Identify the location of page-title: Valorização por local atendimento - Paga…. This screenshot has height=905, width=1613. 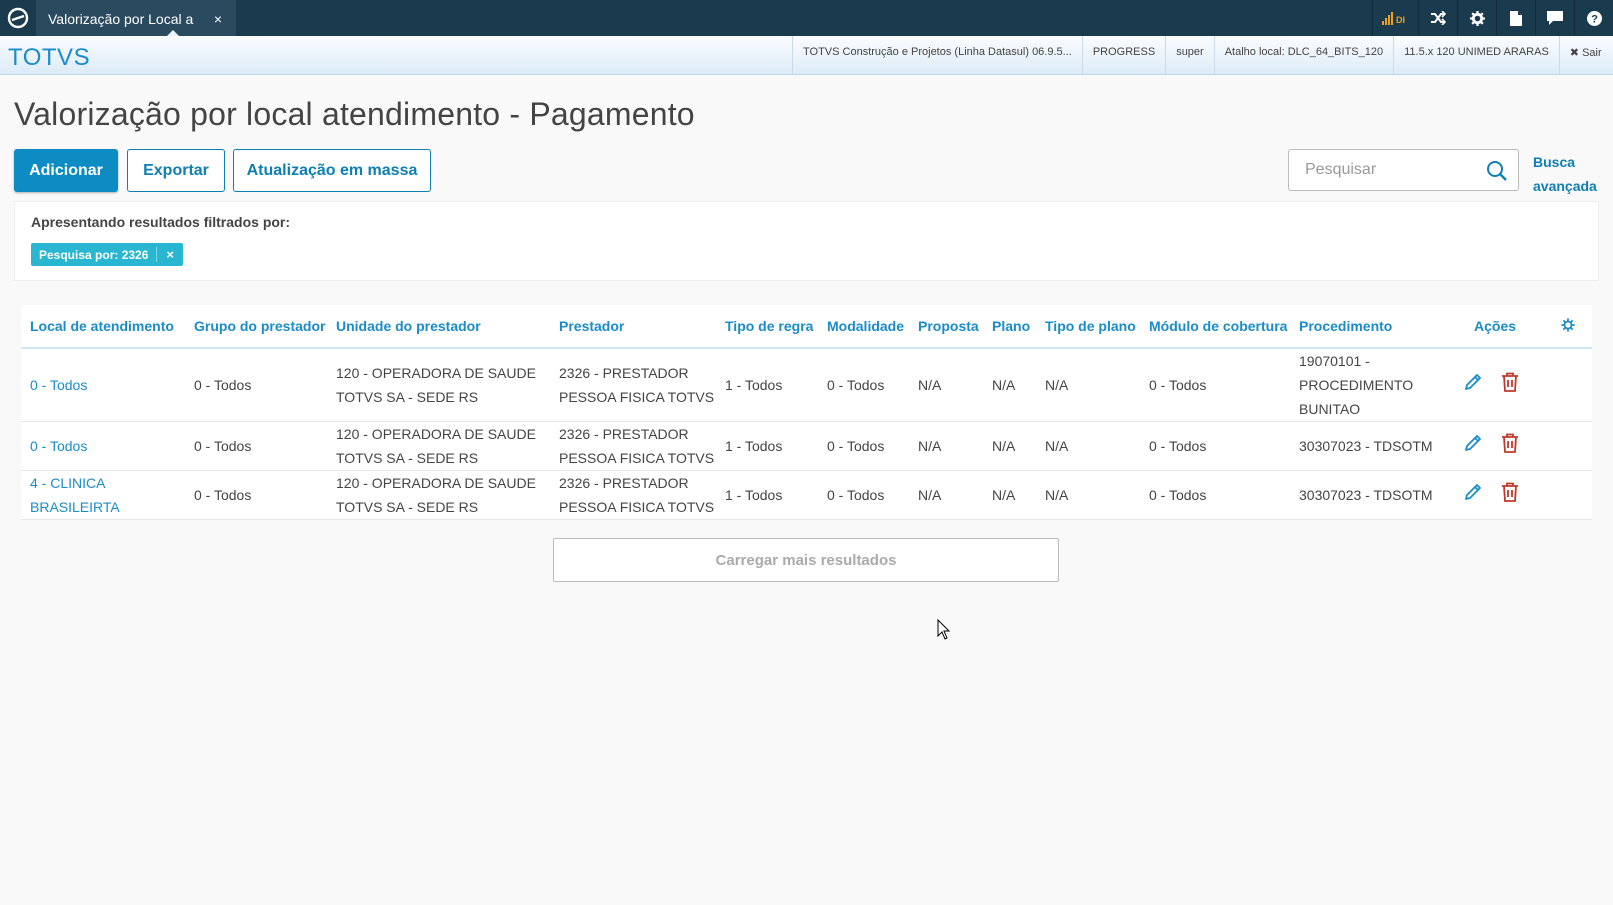
(354, 114).